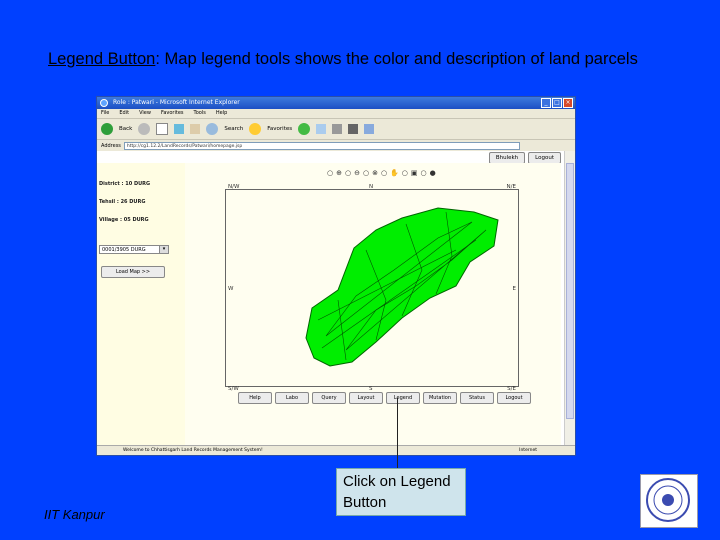 This screenshot has width=720, height=540. I want to click on village-label: Village : 05 DURG, so click(124, 220).